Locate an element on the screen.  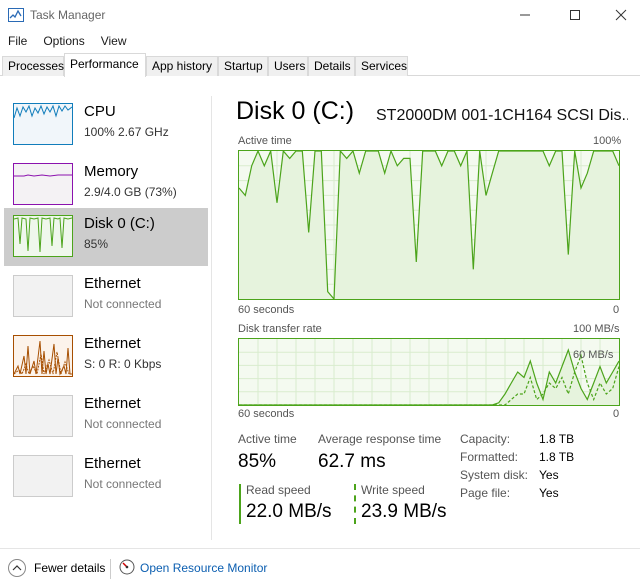
sidebar-ethernet-1-subtitle: Not connected is located at coordinates (123, 304).